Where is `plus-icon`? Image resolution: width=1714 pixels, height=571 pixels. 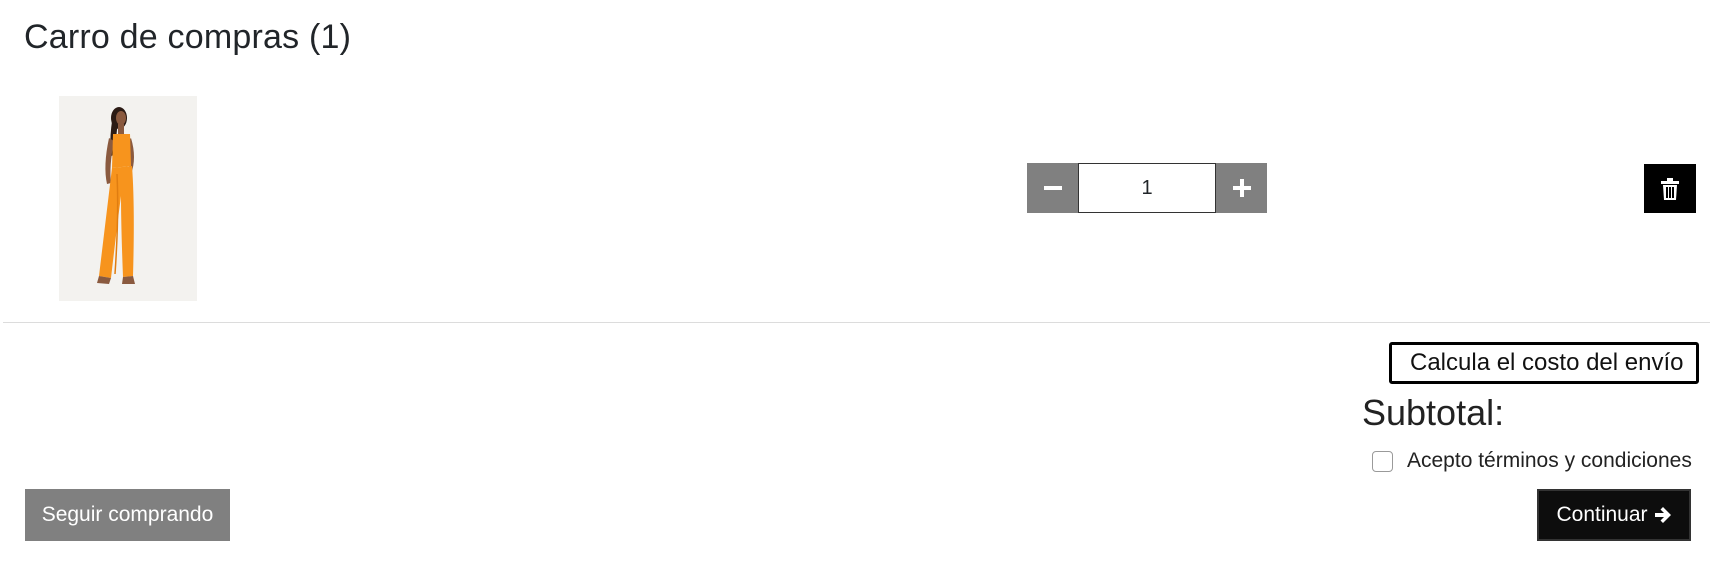 plus-icon is located at coordinates (1241, 188).